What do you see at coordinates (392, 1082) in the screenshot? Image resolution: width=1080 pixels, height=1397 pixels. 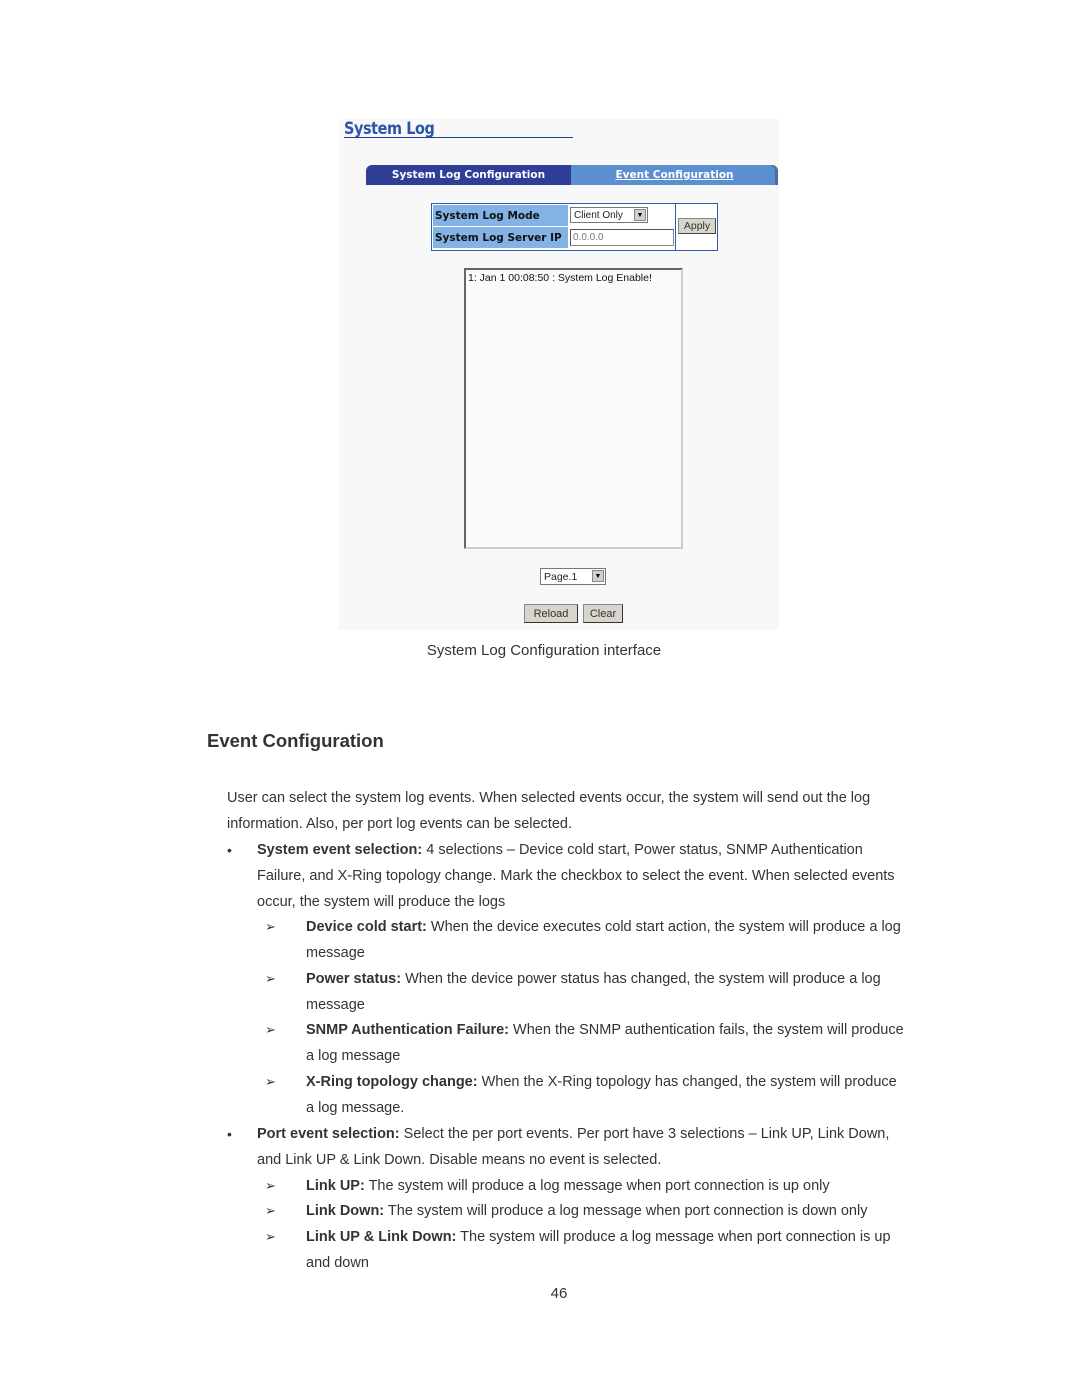 I see `sub-item-term: X-Ring topology change:` at bounding box center [392, 1082].